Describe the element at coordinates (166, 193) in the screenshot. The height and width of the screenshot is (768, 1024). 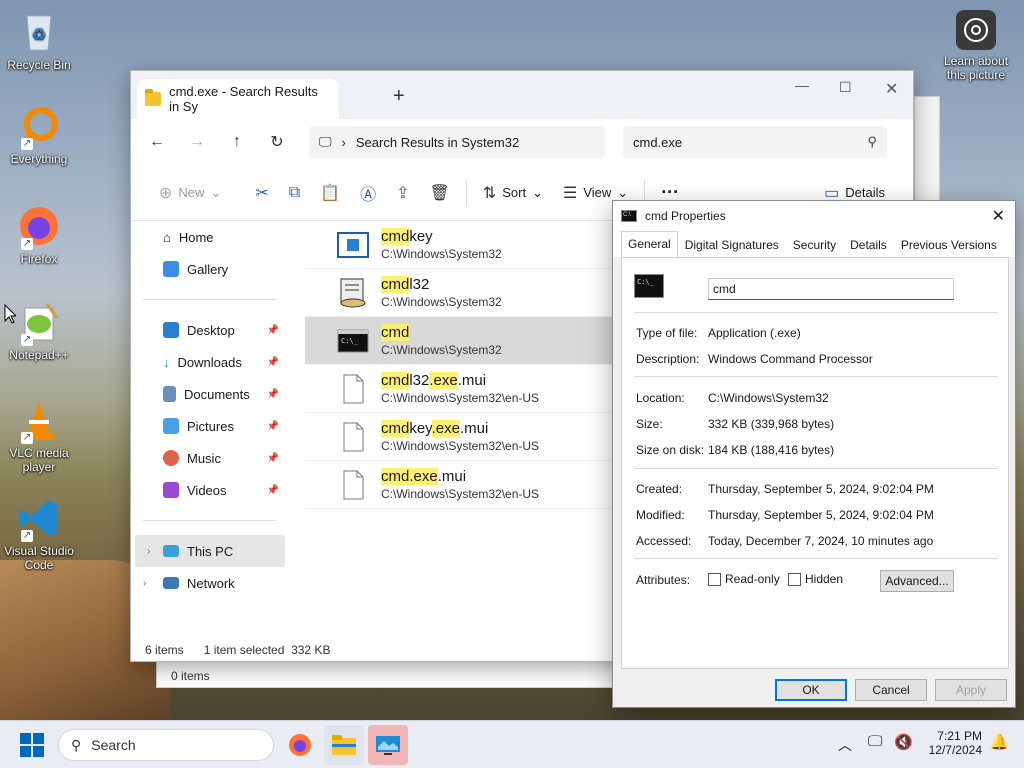
I see `plus-circle-icon: ⊕` at that location.